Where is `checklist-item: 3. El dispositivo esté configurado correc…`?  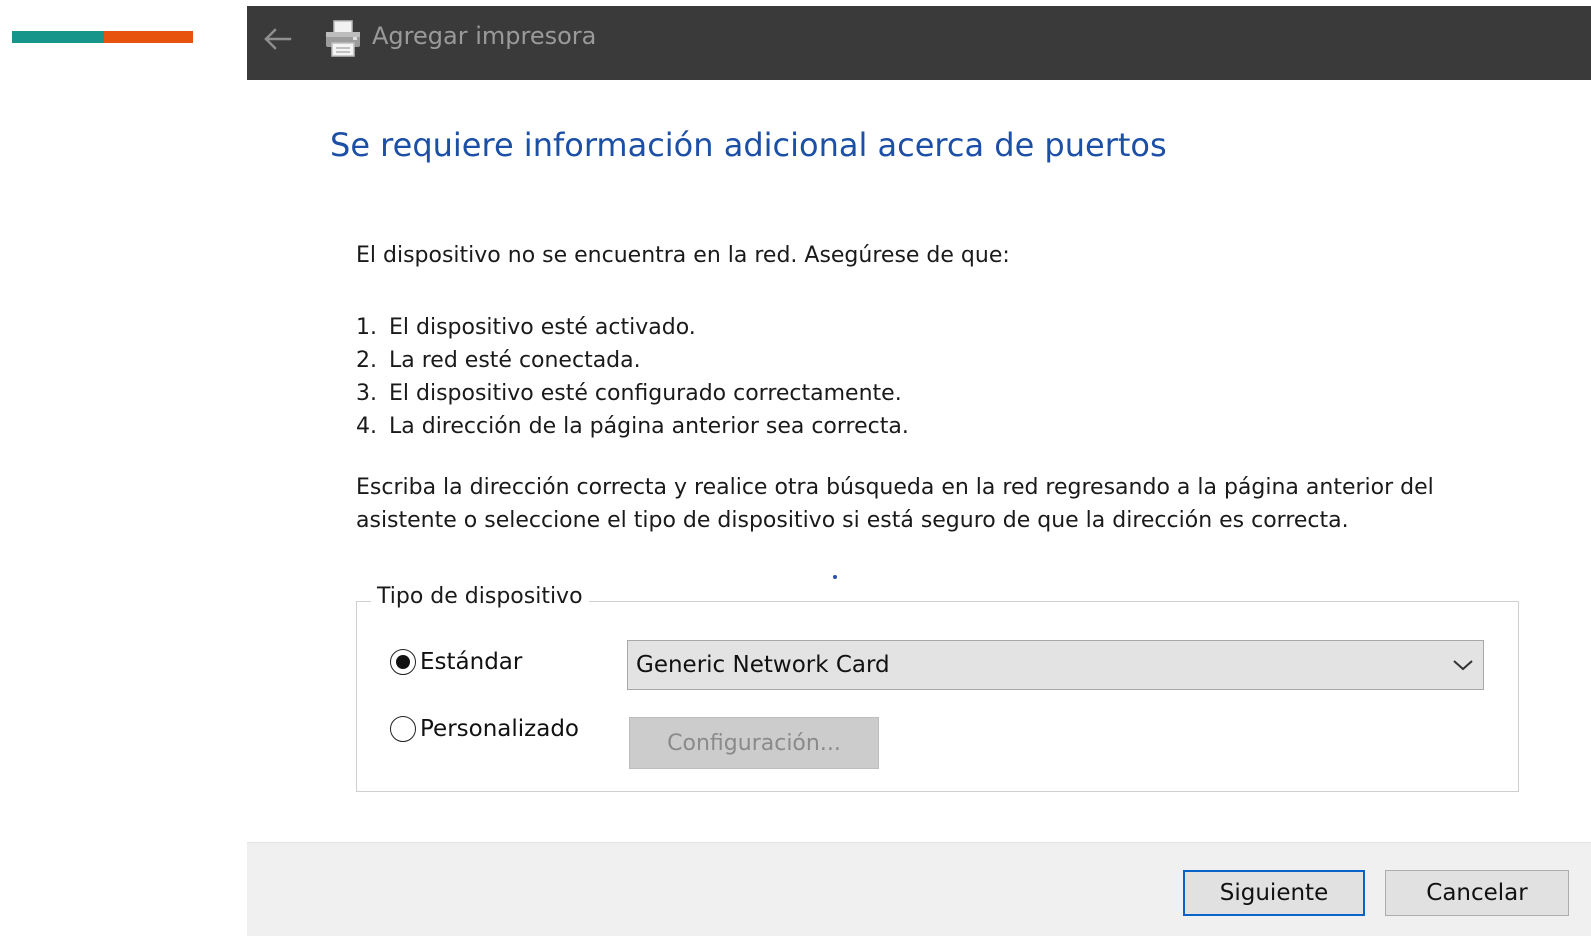 checklist-item: 3. El dispositivo esté configurado correc… is located at coordinates (632, 393).